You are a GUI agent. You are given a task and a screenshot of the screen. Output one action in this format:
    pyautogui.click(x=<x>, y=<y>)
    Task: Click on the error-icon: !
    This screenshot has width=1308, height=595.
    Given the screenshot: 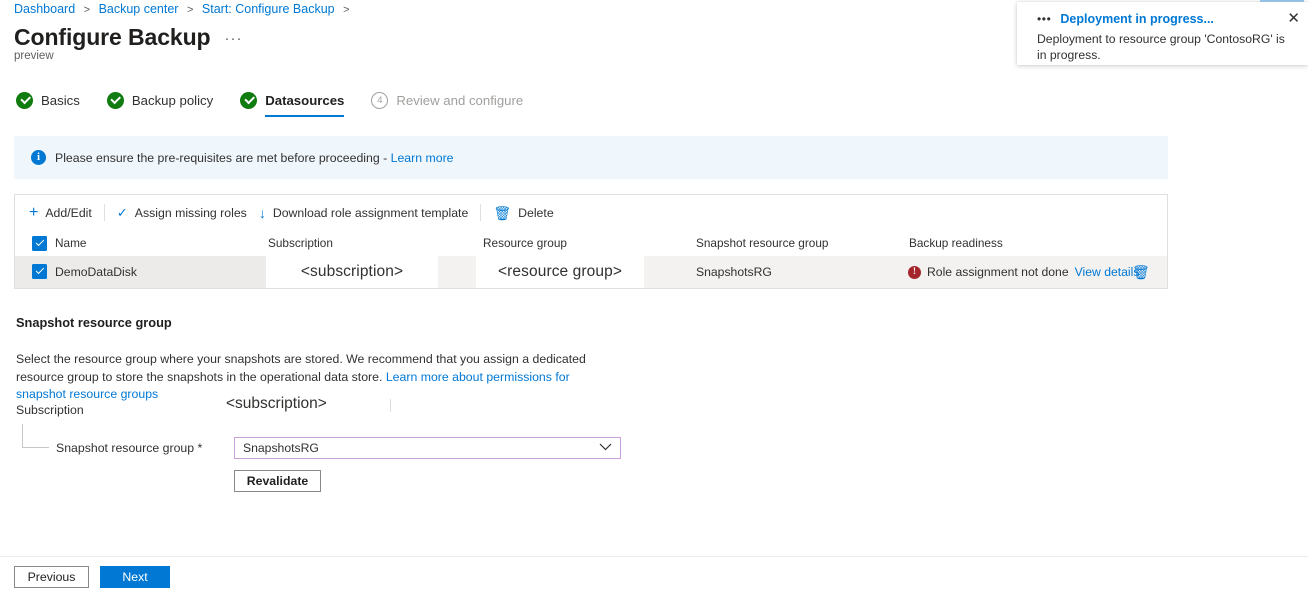 What is the action you would take?
    pyautogui.click(x=914, y=272)
    